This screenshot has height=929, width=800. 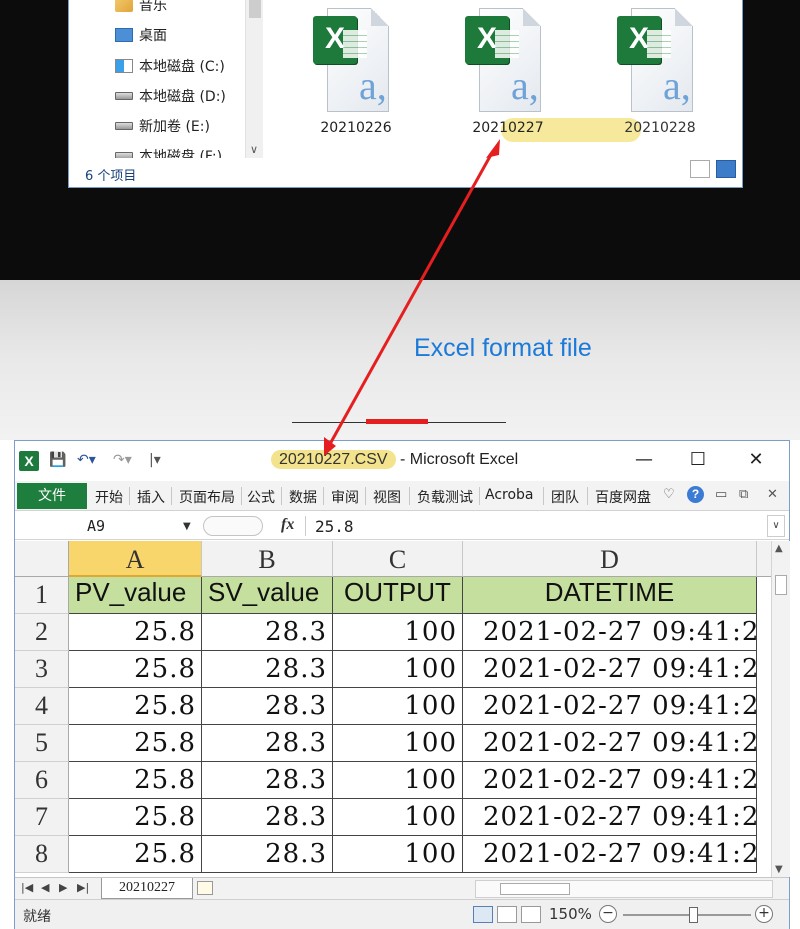 What do you see at coordinates (170, 96) in the screenshot?
I see `nav-item-drive-d: 本地磁盘 (D:)` at bounding box center [170, 96].